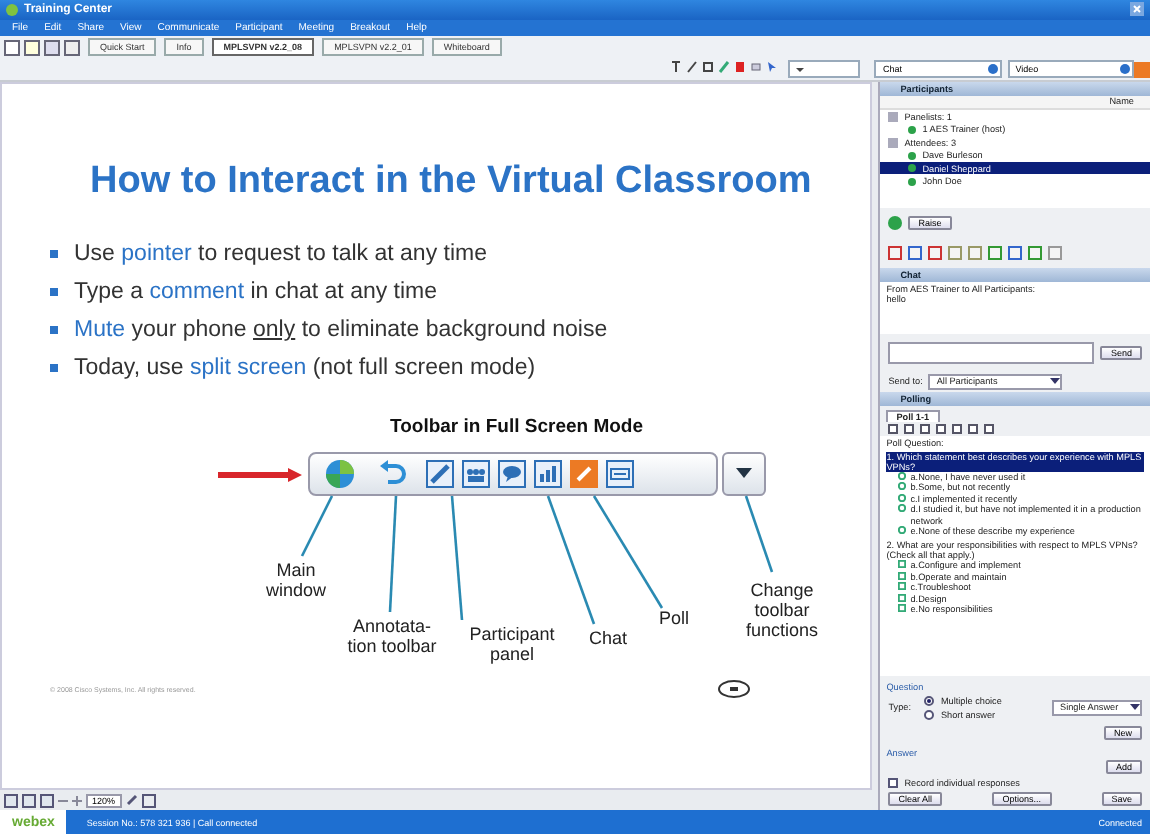 Image resolution: width=1150 pixels, height=834 pixels. What do you see at coordinates (452, 182) in the screenshot?
I see `slide-title: How to Interact in the Virtual Classroom` at bounding box center [452, 182].